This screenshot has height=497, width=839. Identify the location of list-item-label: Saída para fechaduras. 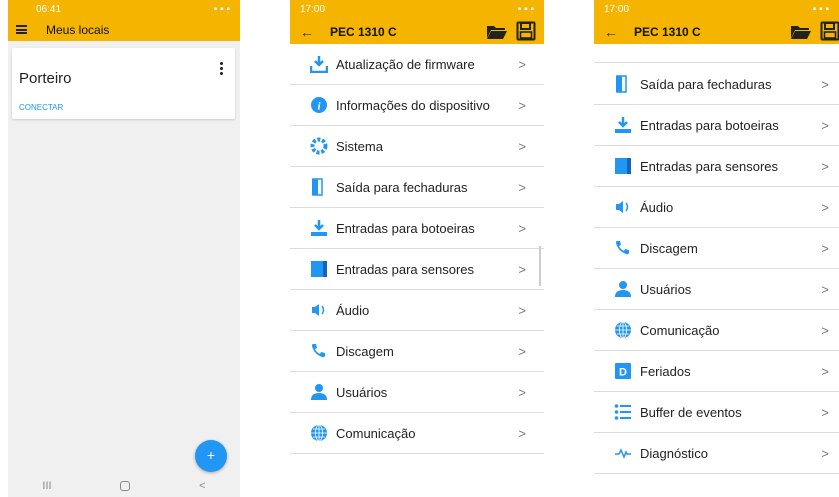
(706, 84).